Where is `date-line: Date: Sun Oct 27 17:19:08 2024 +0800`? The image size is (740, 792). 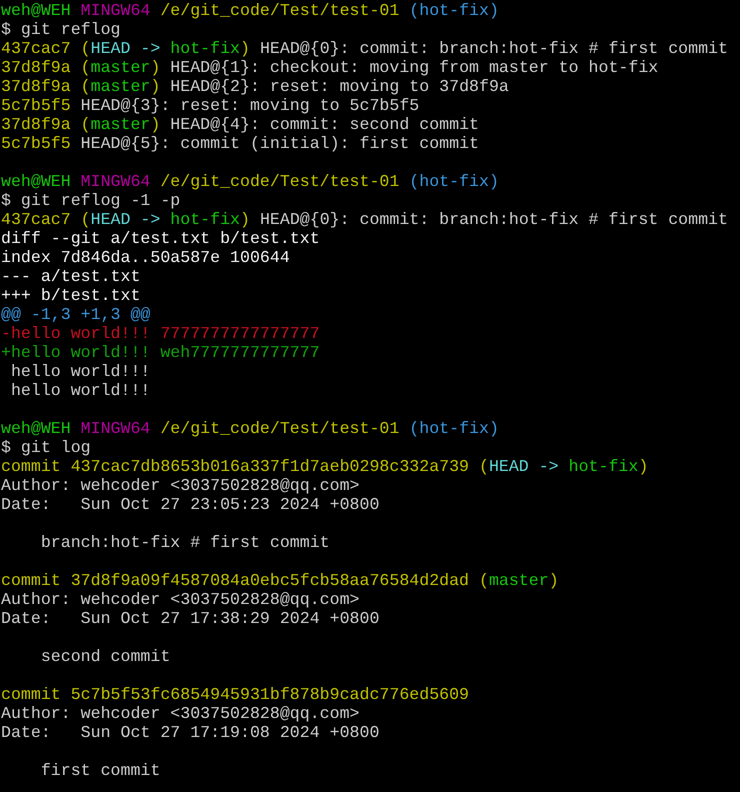 date-line: Date: Sun Oct 27 17:19:08 2024 +0800 is located at coordinates (190, 732).